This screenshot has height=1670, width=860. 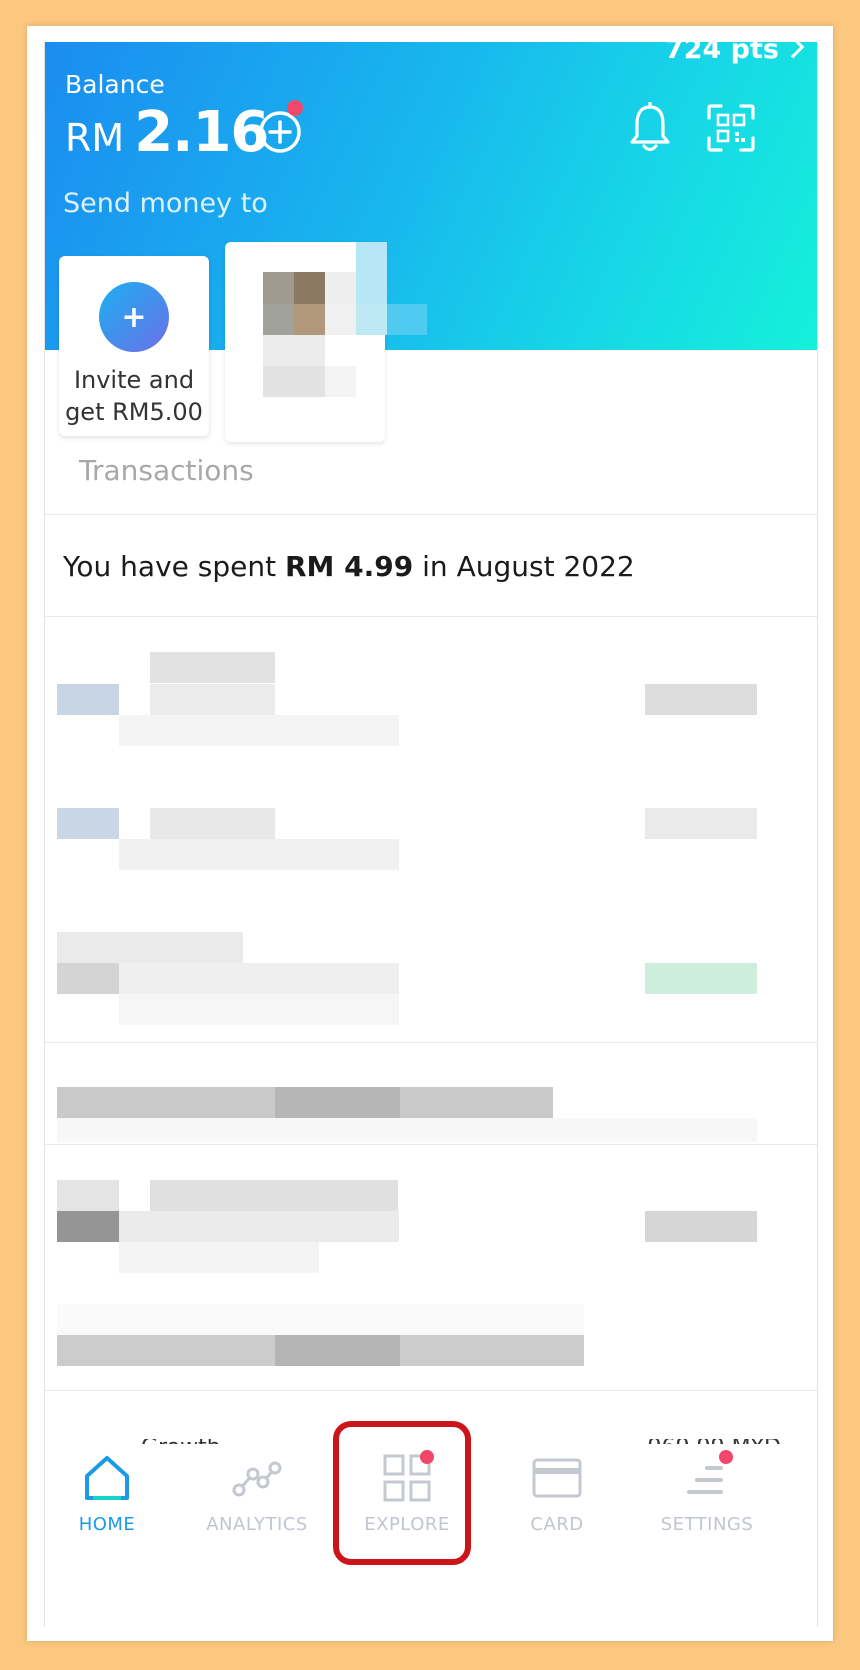 What do you see at coordinates (115, 84) in the screenshot?
I see `balance-label: Balance` at bounding box center [115, 84].